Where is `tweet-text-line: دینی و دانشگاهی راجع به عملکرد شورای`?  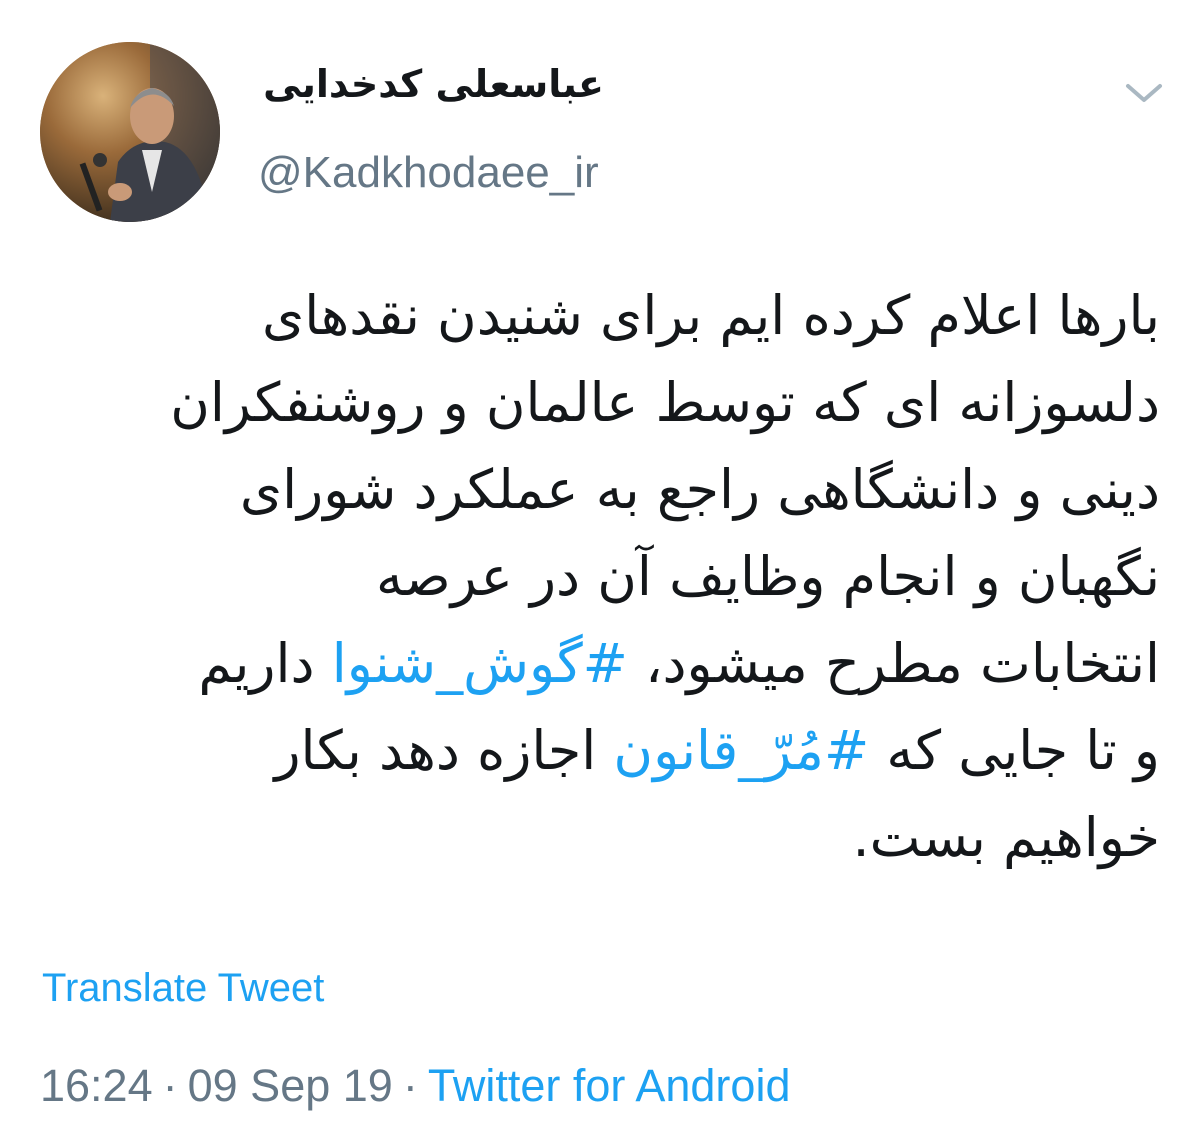
tweet-text-line: دینی و دانشگاهی راجع به عملکرد شورای is located at coordinates (600, 489).